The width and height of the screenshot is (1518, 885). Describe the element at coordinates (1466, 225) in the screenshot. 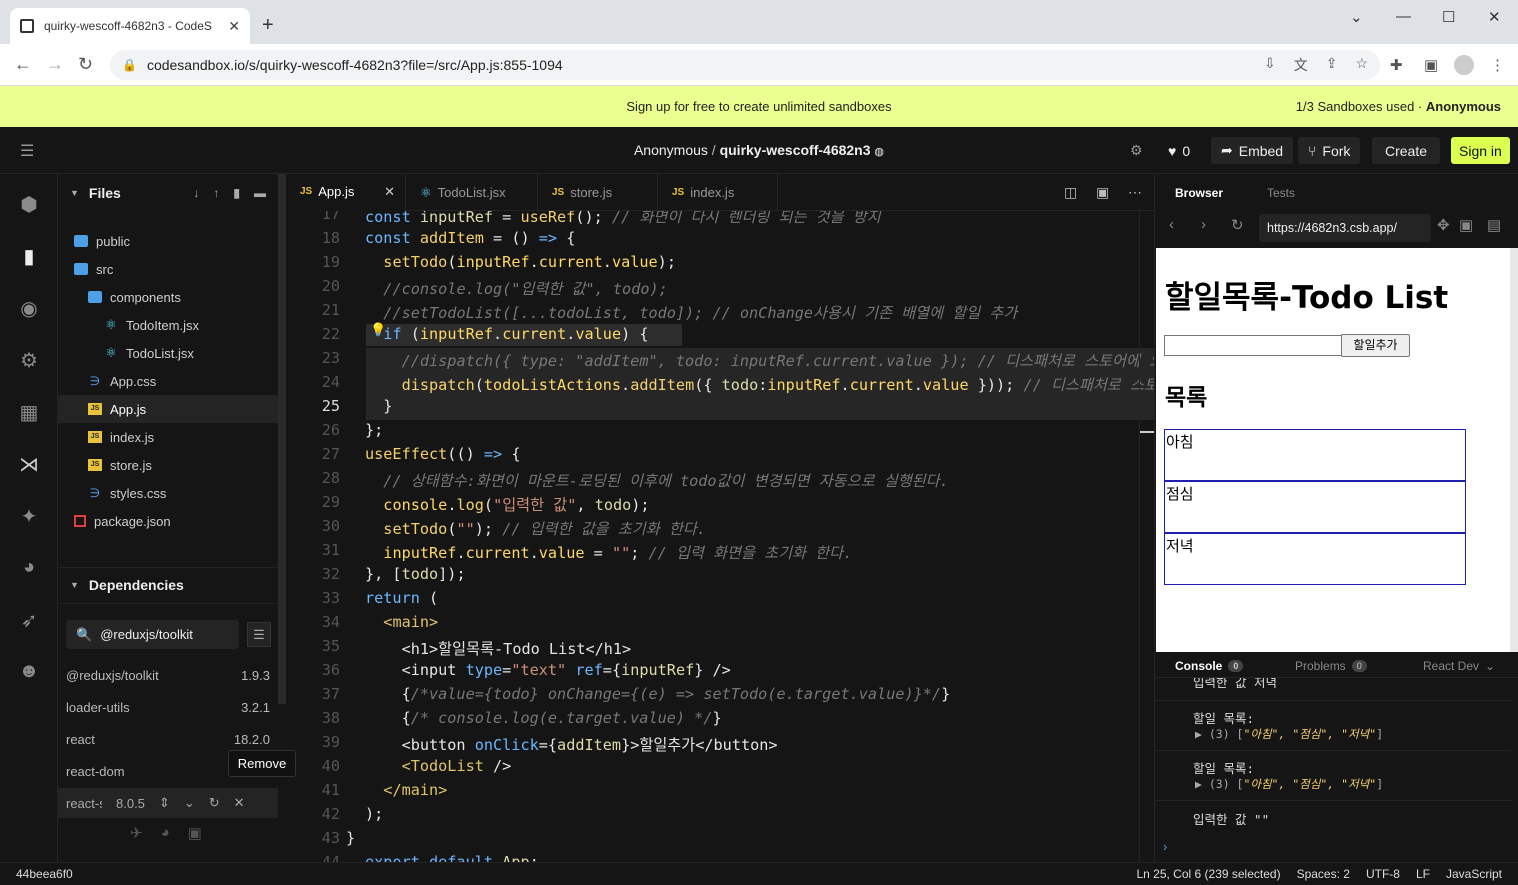

I see `responsive-icon: ▣` at that location.